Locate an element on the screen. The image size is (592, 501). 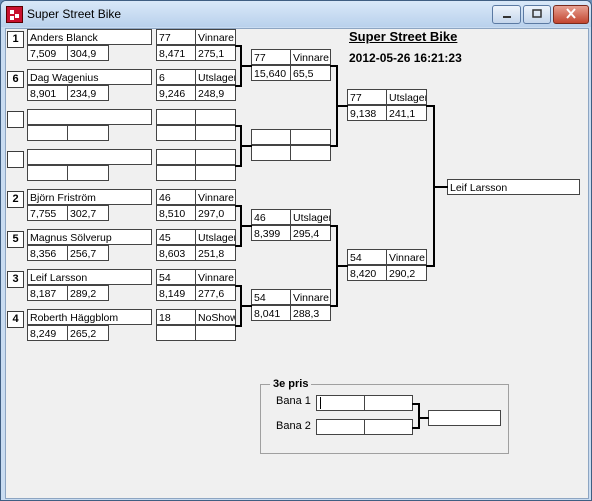
run-time-field: 8,149 is located at coordinates (176, 293).